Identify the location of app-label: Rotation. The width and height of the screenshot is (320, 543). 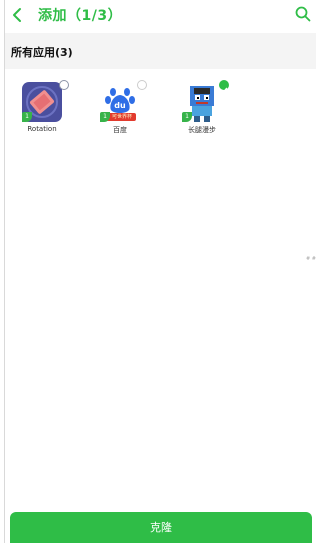
(42, 129).